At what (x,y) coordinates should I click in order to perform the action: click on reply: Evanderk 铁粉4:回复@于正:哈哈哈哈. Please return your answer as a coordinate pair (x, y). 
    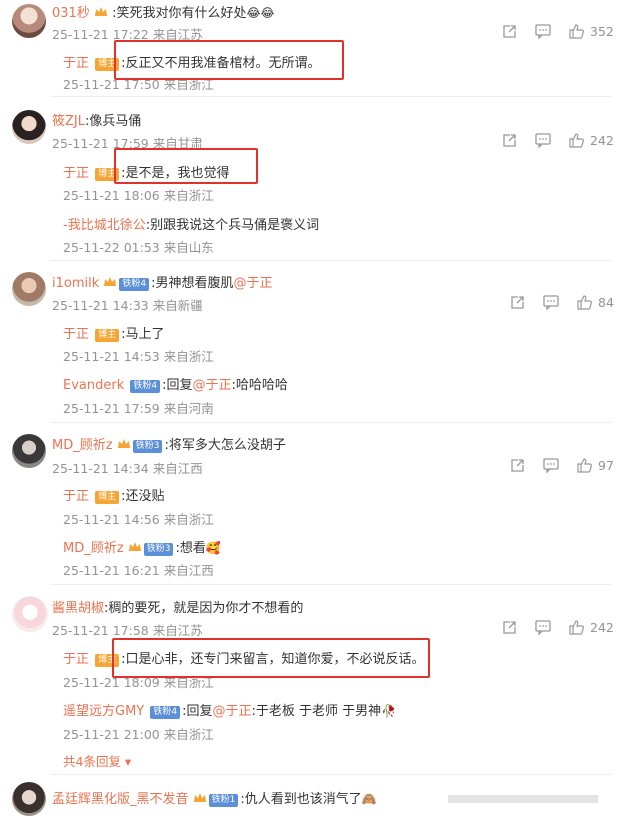
    Looking at the image, I should click on (175, 383).